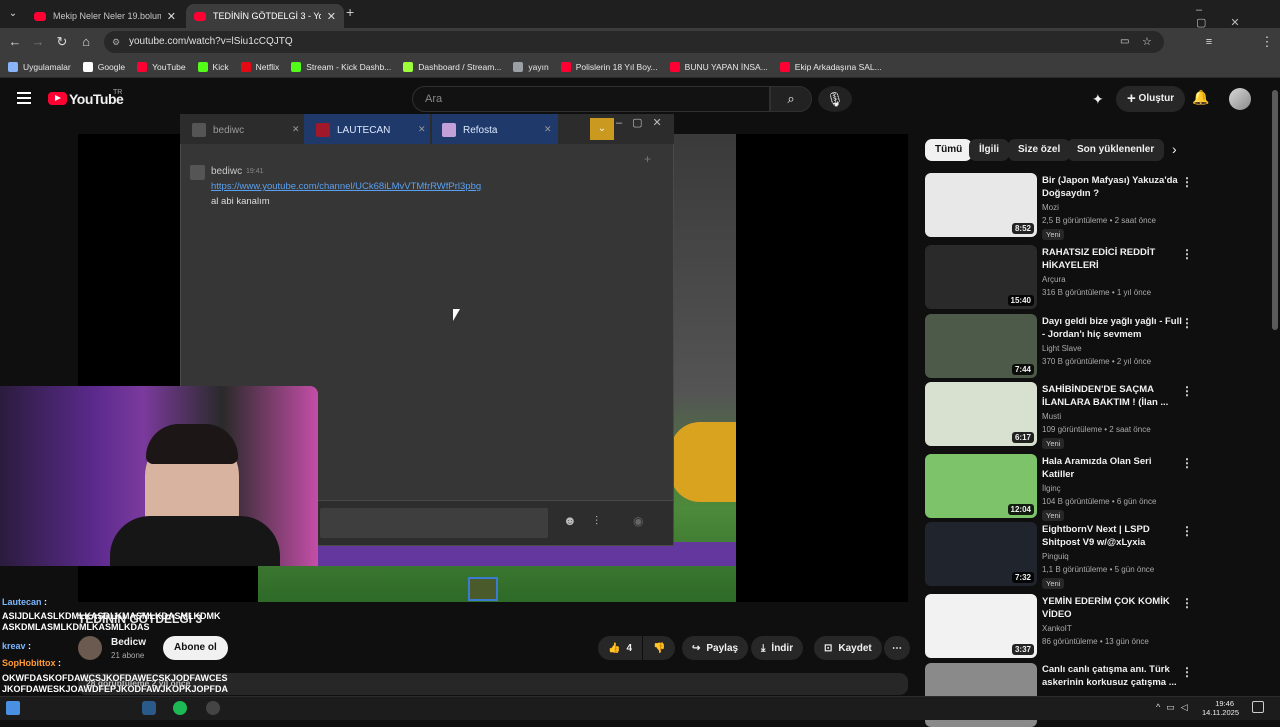 This screenshot has width=1280, height=727. I want to click on channel-name: Arçura, so click(1054, 279).